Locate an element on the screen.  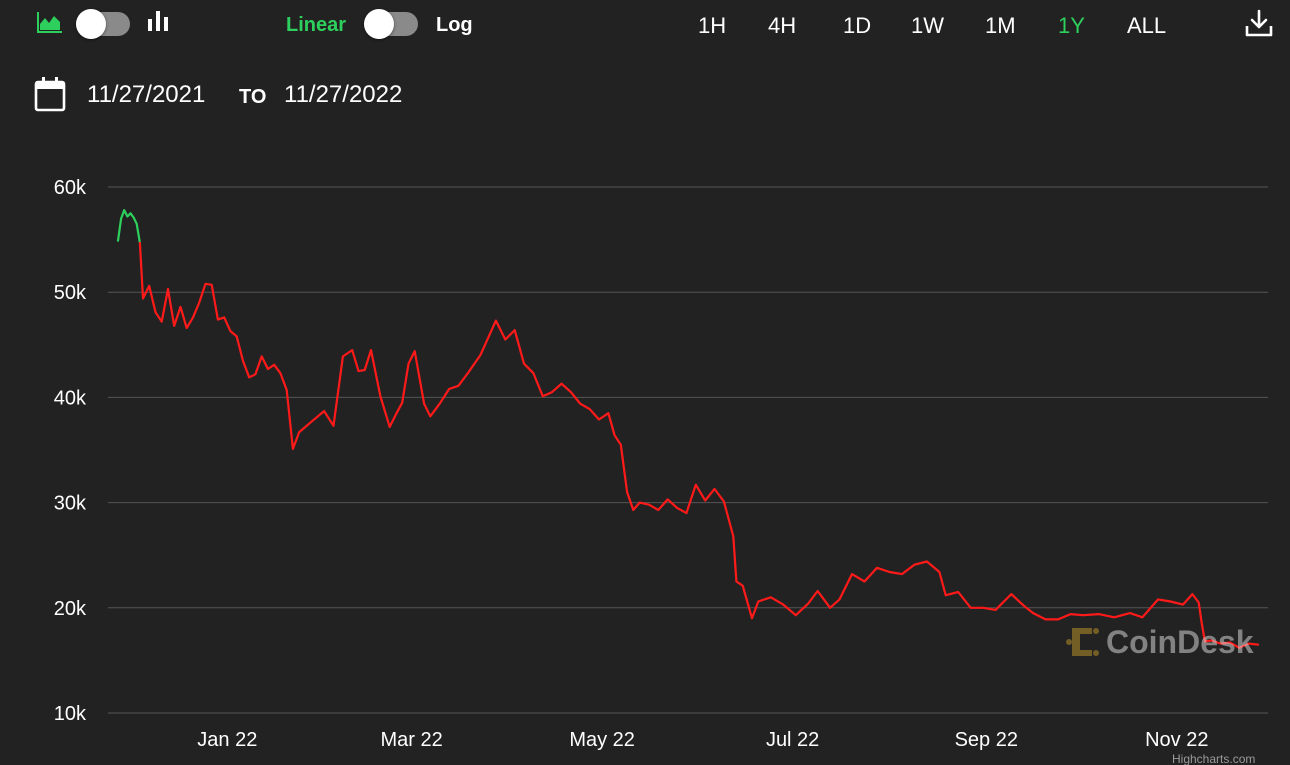
y-tick-label: 40k is located at coordinates (70, 398).